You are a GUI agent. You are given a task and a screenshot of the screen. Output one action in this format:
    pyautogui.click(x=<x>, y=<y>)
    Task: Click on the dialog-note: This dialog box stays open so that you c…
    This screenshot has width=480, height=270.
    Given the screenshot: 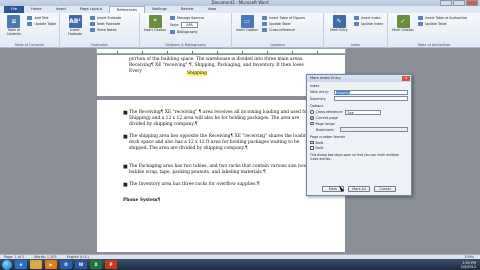 What is the action you would take?
    pyautogui.click(x=354, y=157)
    